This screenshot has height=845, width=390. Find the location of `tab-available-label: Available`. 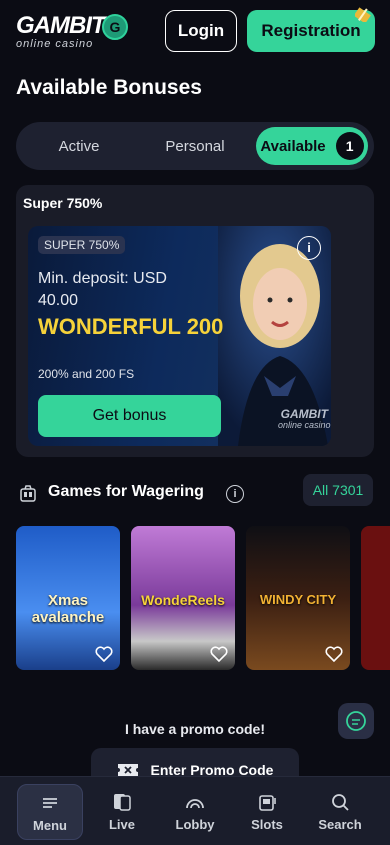

tab-available-label: Available is located at coordinates (293, 146).